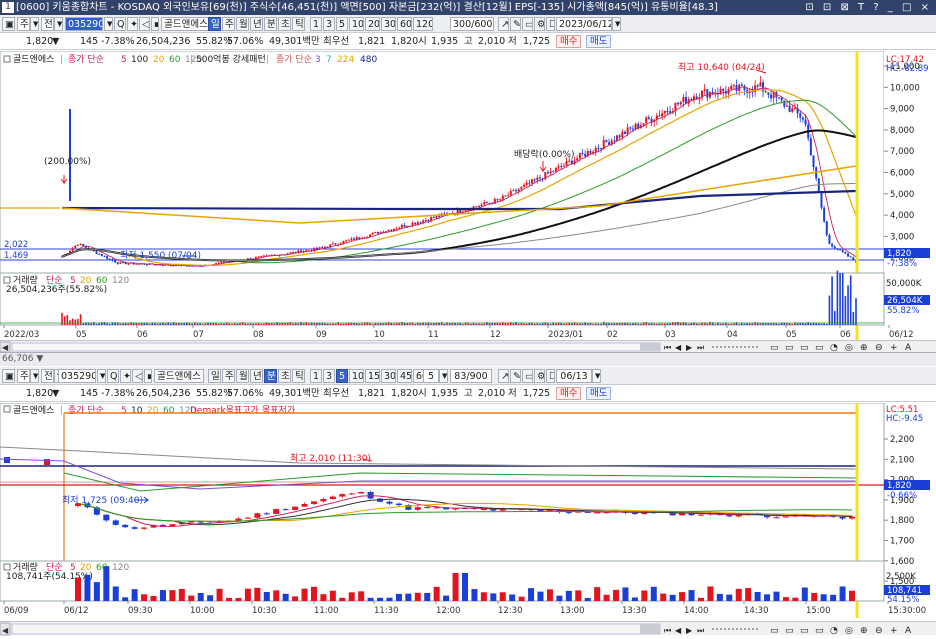 This screenshot has height=639, width=936. Describe the element at coordinates (76, 611) in the screenshot. I see `x-tick-label: 06/12` at that location.